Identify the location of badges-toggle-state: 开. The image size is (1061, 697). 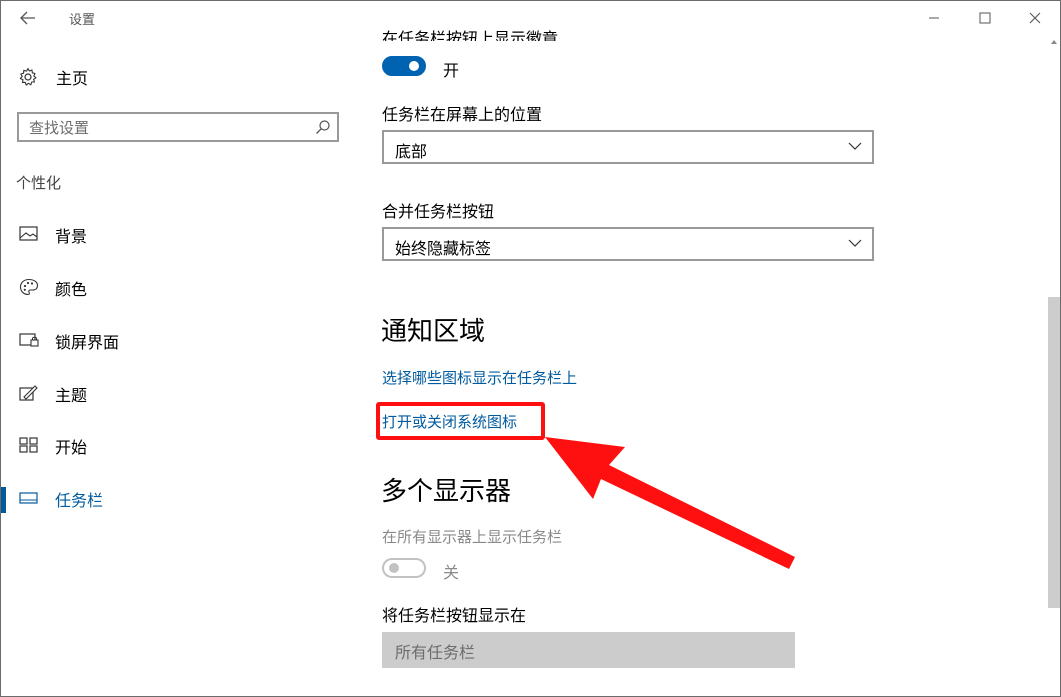
(451, 70).